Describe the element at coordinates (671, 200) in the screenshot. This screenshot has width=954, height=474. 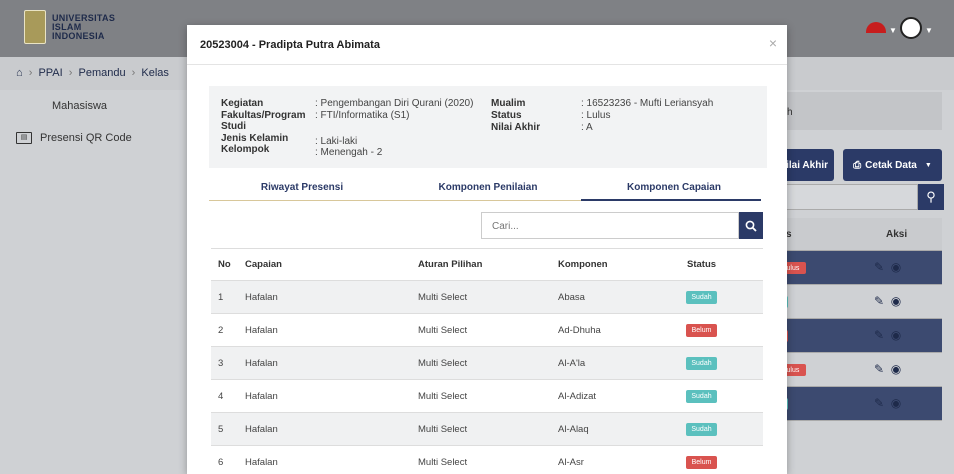
I see `tab-active-indicator` at that location.